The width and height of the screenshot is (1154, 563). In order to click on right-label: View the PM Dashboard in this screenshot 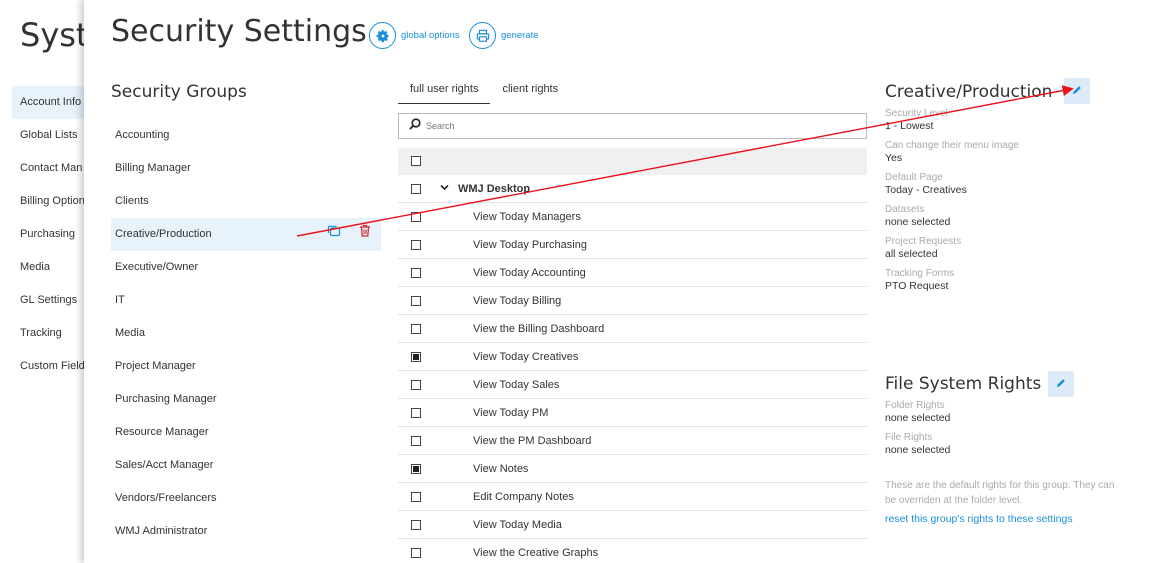, I will do `click(532, 441)`.